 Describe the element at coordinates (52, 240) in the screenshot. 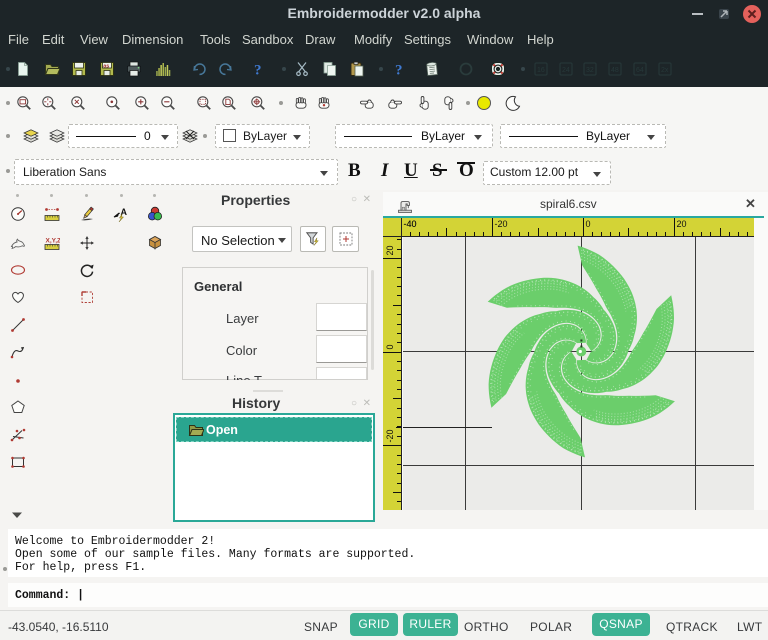

I see `svg-text: X,Y,Z` at that location.